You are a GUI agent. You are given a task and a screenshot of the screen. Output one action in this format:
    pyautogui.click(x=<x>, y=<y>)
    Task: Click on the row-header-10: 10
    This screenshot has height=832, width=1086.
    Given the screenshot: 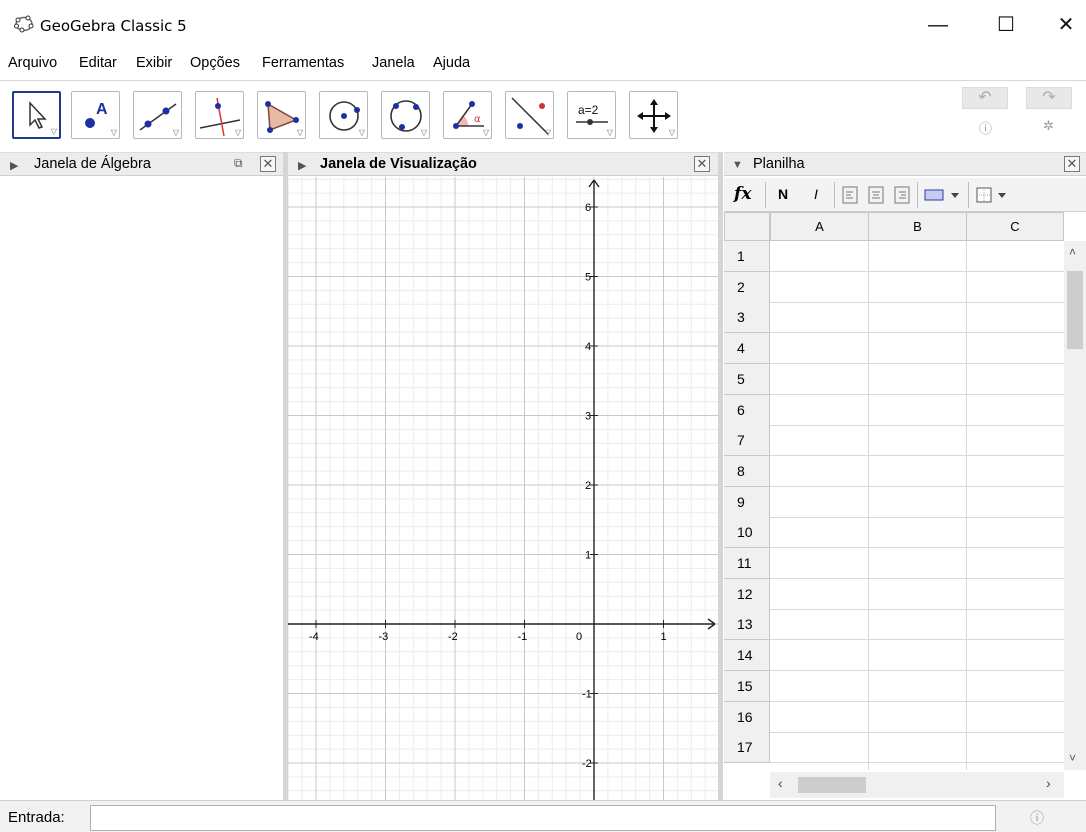 What is the action you would take?
    pyautogui.click(x=747, y=532)
    